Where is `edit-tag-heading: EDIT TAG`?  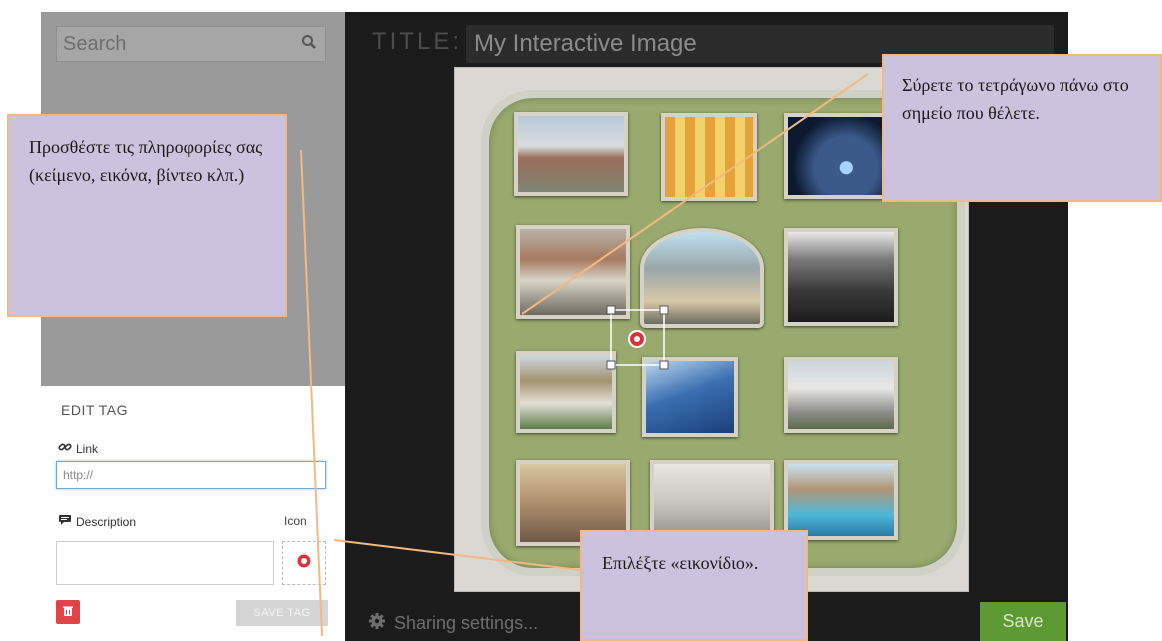 edit-tag-heading: EDIT TAG is located at coordinates (95, 410).